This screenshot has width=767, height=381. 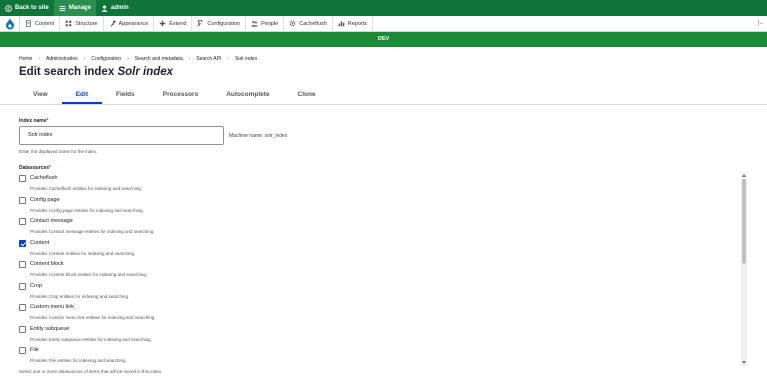 What do you see at coordinates (121, 135) in the screenshot?
I see `index-name-input: Solr index` at bounding box center [121, 135].